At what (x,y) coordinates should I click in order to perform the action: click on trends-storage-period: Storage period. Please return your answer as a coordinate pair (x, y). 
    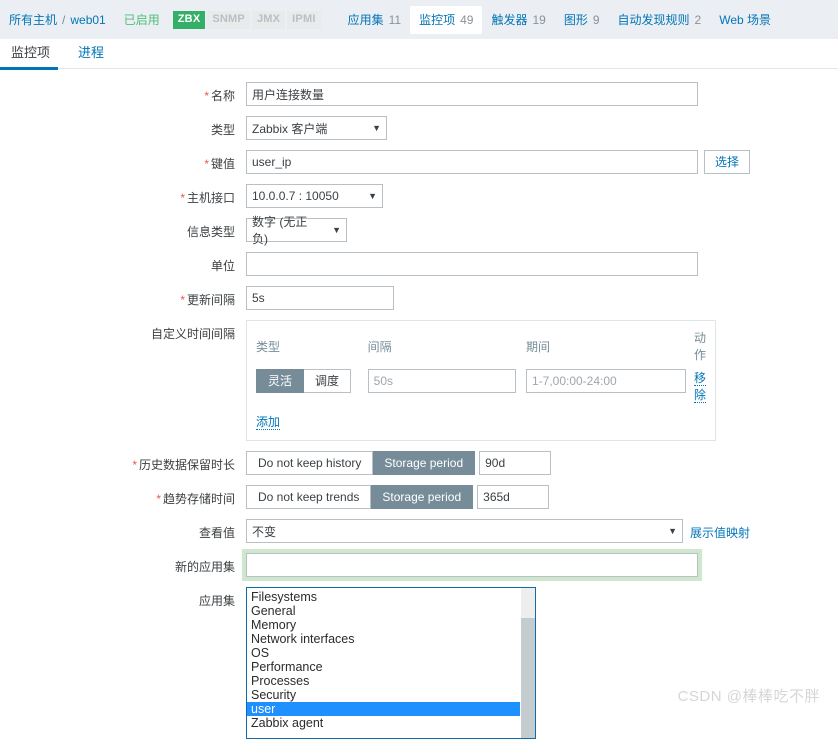
    Looking at the image, I should click on (422, 497).